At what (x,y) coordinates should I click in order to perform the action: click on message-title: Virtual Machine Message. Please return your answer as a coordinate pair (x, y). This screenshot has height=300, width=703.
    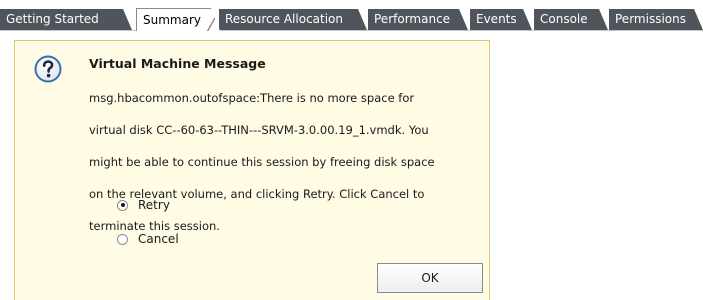
    Looking at the image, I should click on (177, 63).